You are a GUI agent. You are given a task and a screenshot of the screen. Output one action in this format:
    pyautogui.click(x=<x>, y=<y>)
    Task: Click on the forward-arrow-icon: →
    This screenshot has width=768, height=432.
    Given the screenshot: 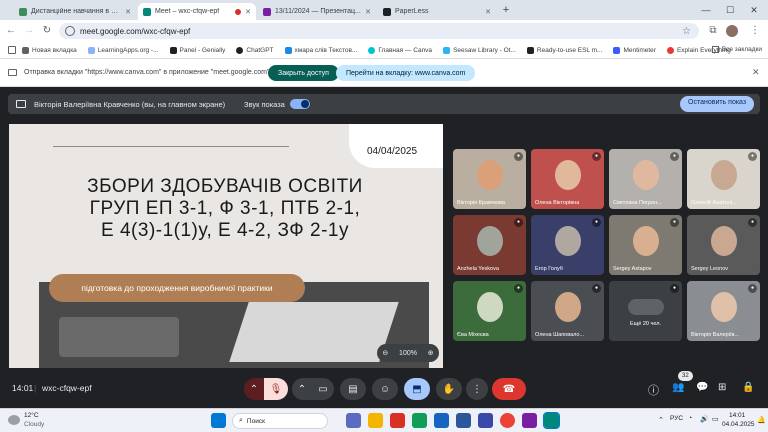 What is the action you would take?
    pyautogui.click(x=29, y=31)
    